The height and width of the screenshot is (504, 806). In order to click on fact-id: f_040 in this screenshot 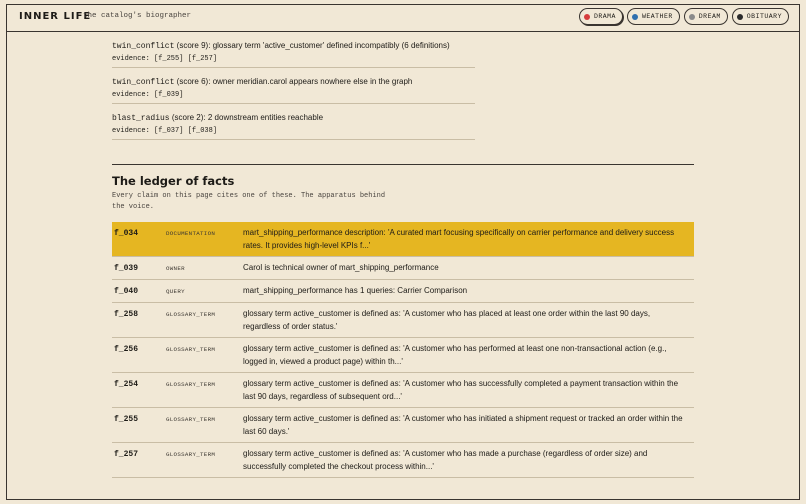, I will do `click(126, 291)`.